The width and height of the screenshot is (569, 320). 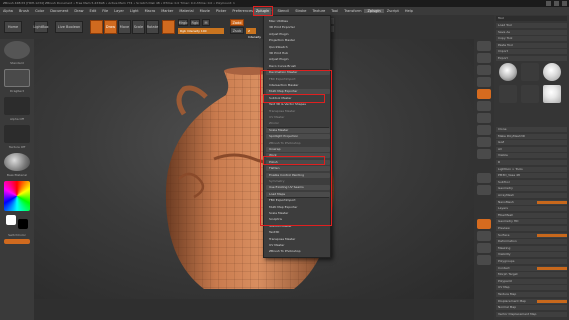 What do you see at coordinates (183, 22) in the screenshot?
I see `mrgb-button: Mrgb` at bounding box center [183, 22].